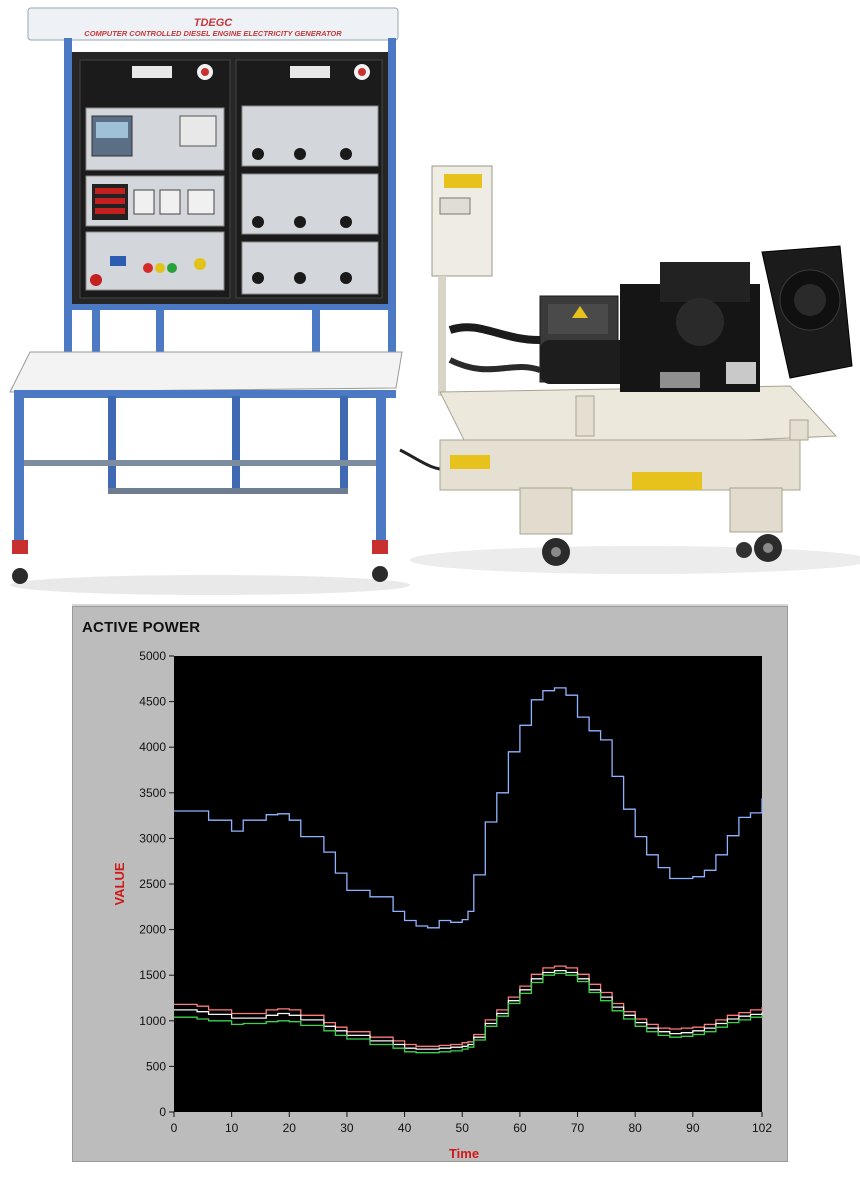  Describe the element at coordinates (152, 702) in the screenshot. I see `y-tick-label: 4500` at that location.